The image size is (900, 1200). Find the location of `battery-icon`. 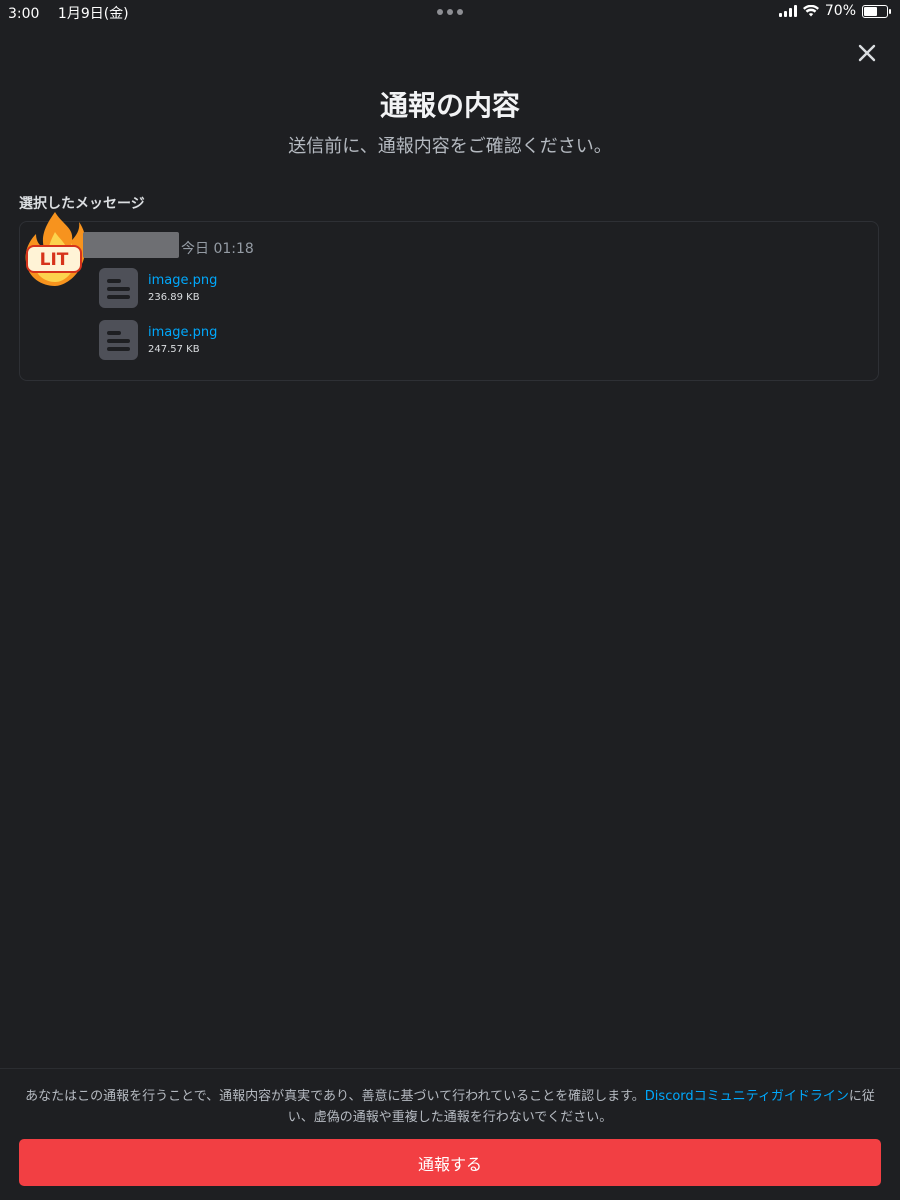

battery-icon is located at coordinates (876, 11).